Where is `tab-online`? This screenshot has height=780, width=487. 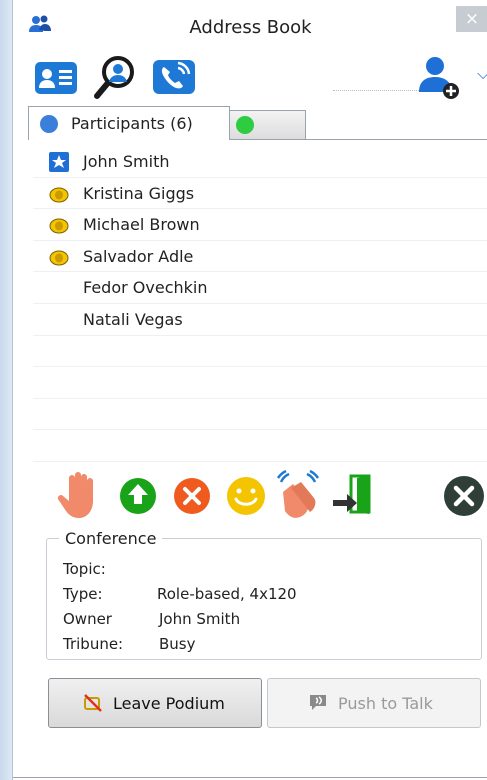 tab-online is located at coordinates (267, 125).